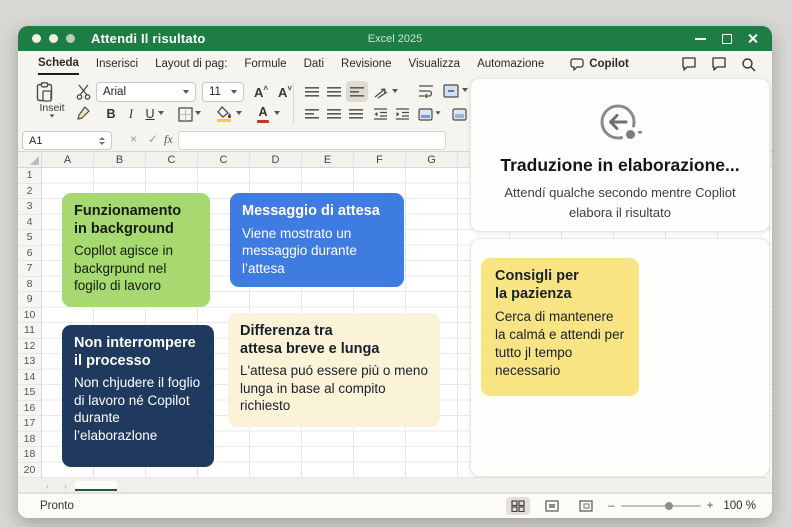  What do you see at coordinates (312, 114) in the screenshot?
I see `align-left-icon` at bounding box center [312, 114].